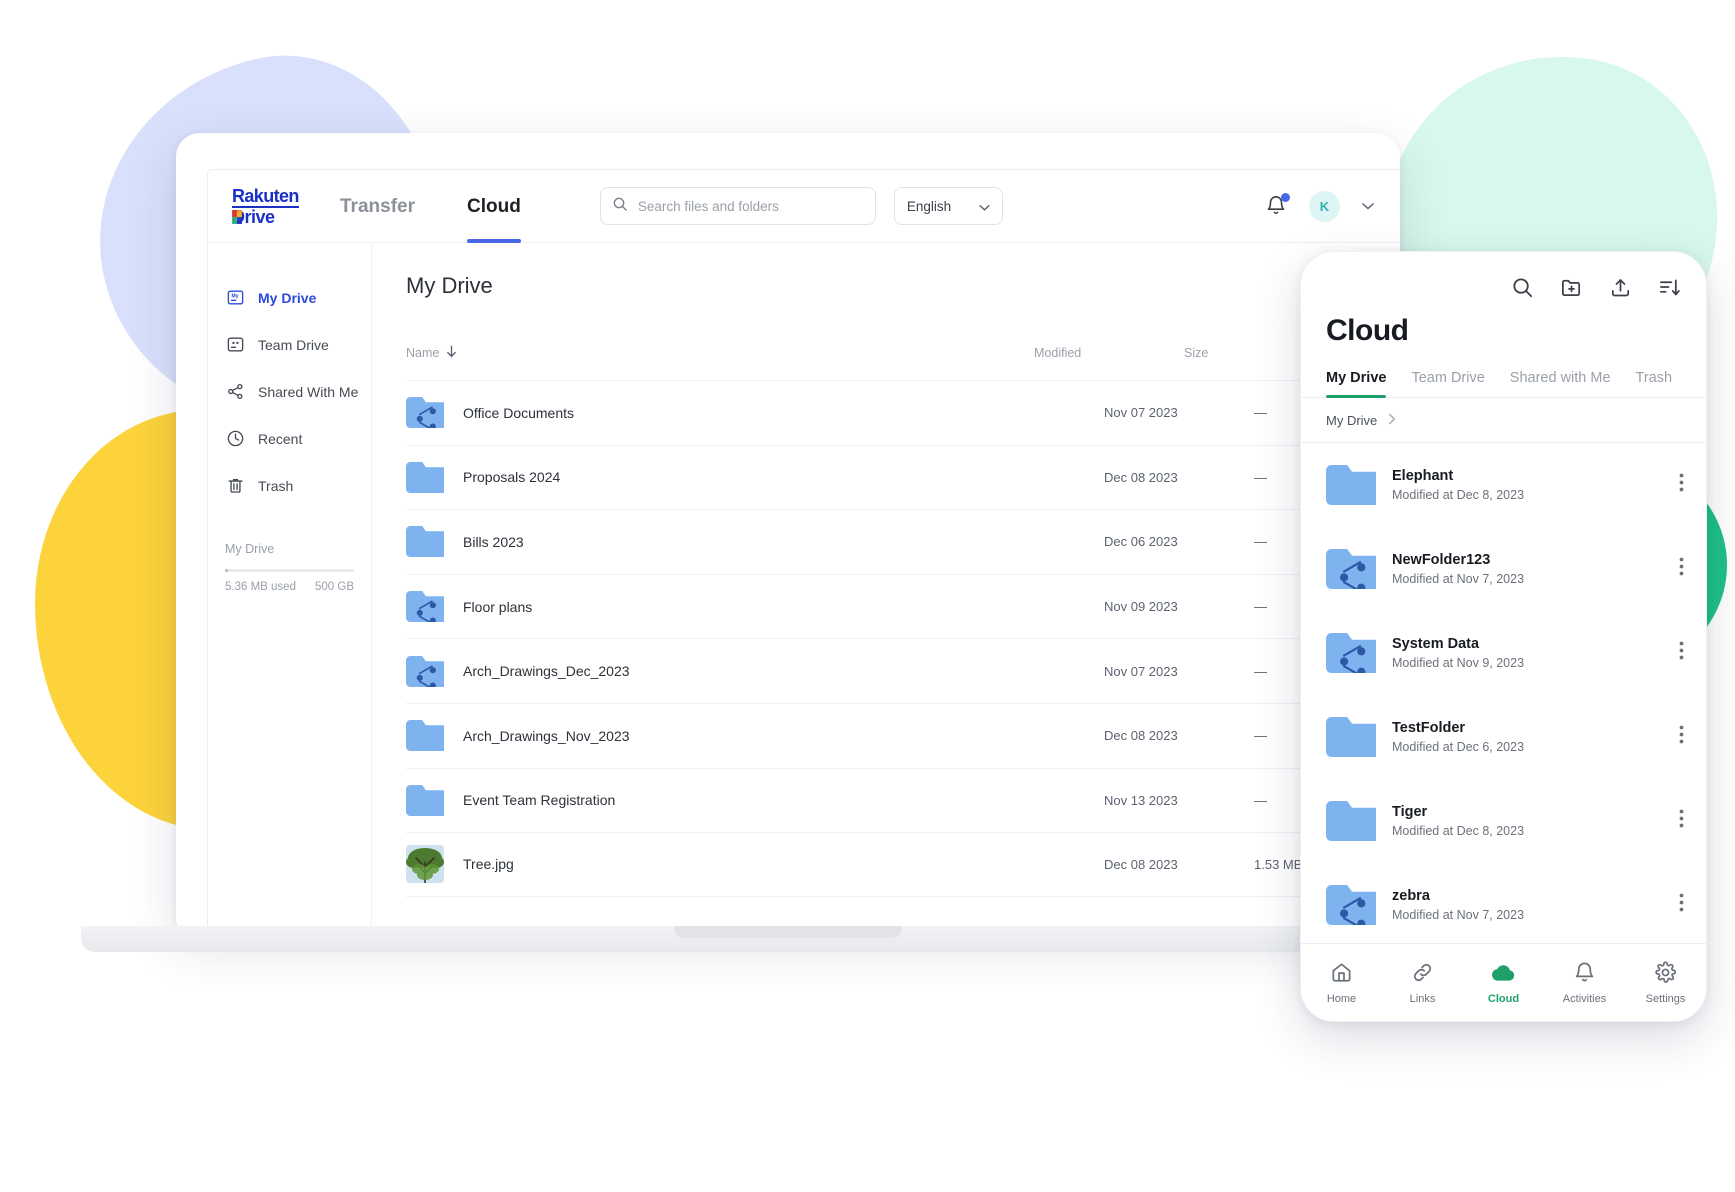  Describe the element at coordinates (1109, 353) in the screenshot. I see `column-header-modified: Modified` at that location.